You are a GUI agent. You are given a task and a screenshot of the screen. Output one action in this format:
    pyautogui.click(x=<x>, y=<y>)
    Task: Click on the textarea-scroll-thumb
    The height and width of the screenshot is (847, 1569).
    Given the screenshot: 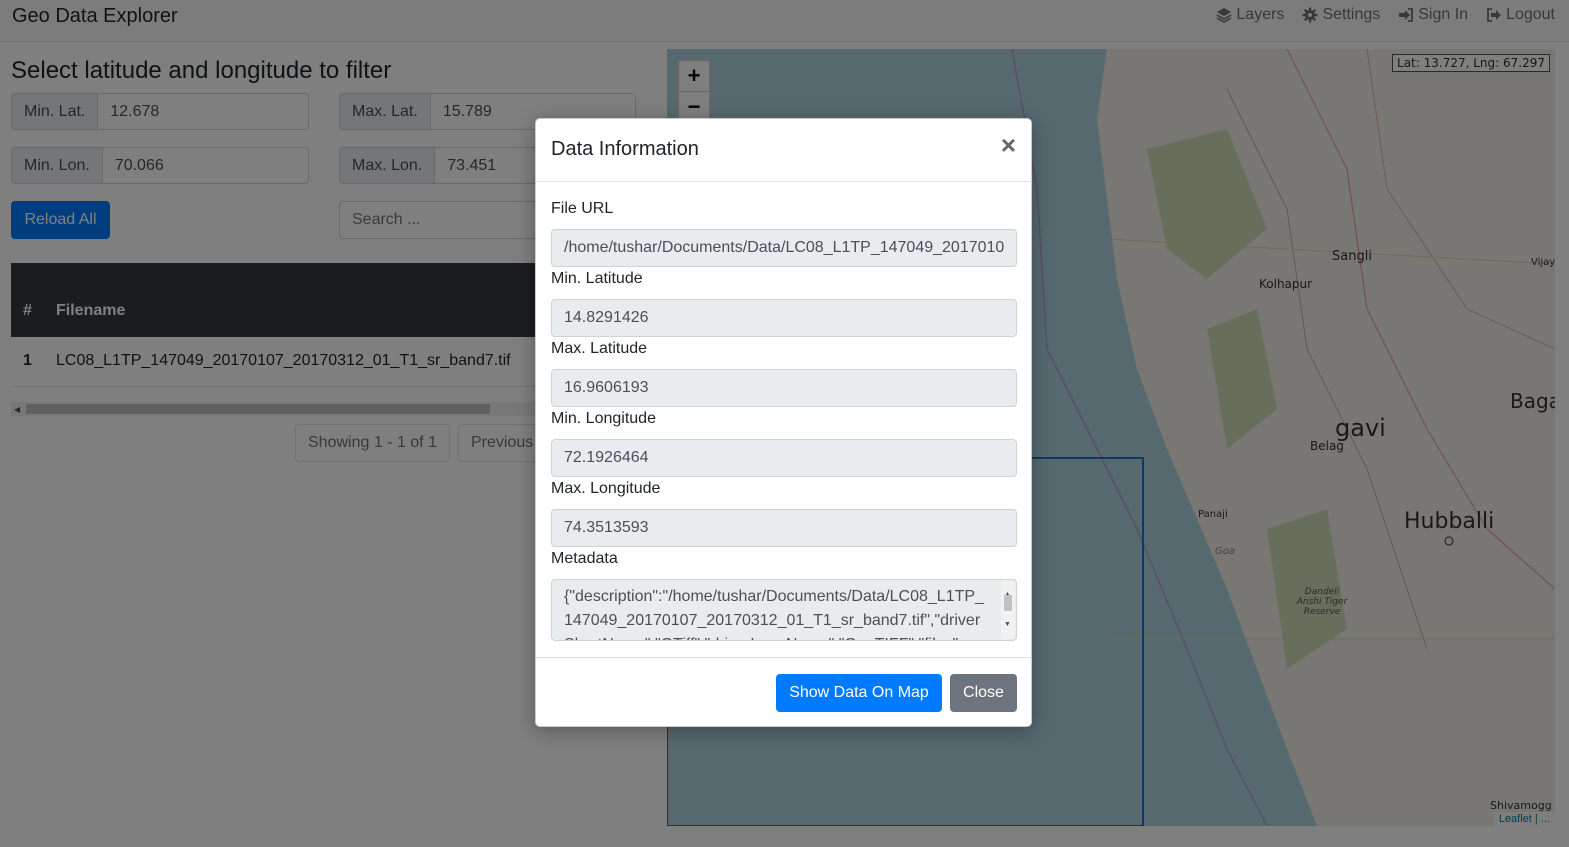 What is the action you would take?
    pyautogui.click(x=1008, y=603)
    